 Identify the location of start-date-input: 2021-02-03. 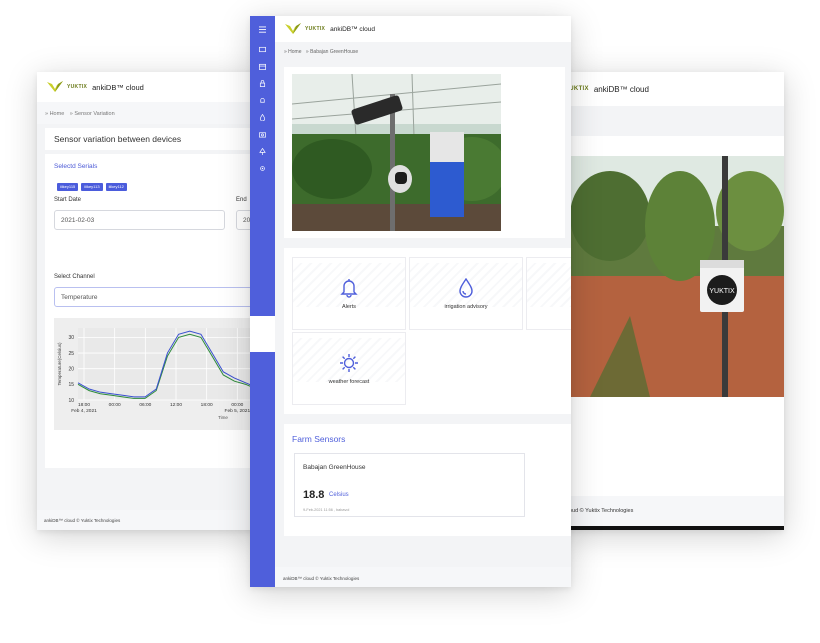
(139, 220).